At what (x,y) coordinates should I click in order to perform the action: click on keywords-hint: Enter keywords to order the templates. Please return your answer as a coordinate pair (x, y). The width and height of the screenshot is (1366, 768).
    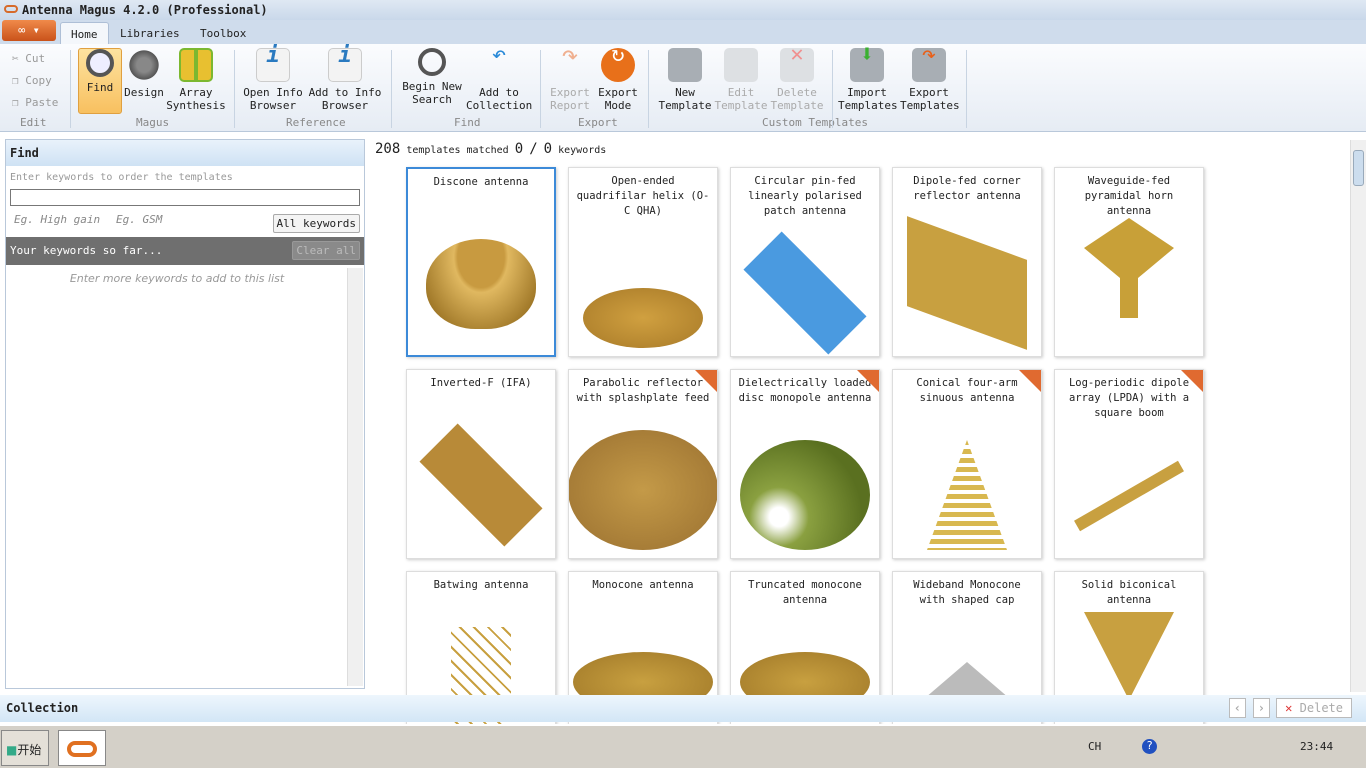
    Looking at the image, I should click on (121, 177).